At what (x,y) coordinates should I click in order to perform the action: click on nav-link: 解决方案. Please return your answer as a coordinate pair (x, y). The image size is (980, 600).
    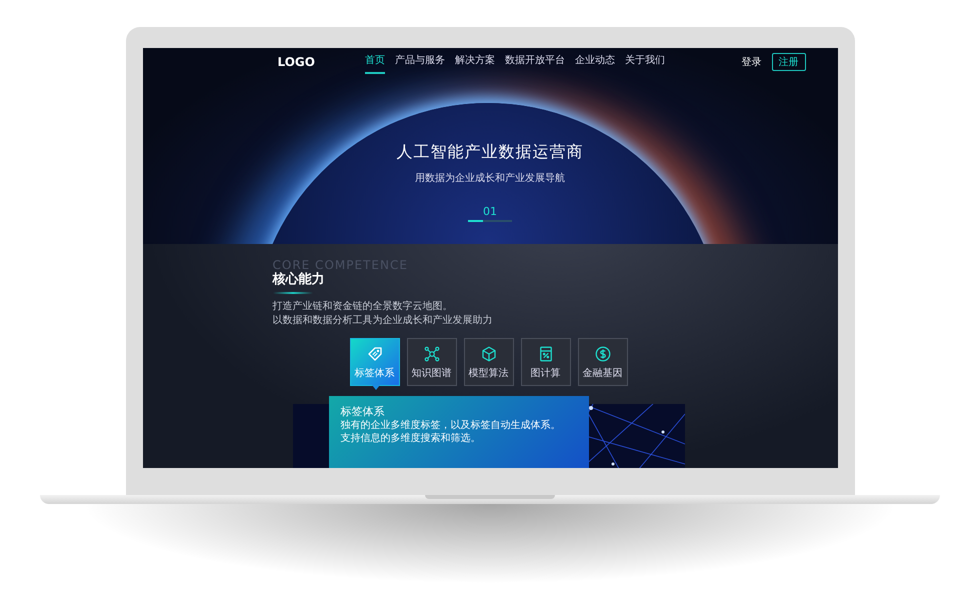
    Looking at the image, I should click on (474, 62).